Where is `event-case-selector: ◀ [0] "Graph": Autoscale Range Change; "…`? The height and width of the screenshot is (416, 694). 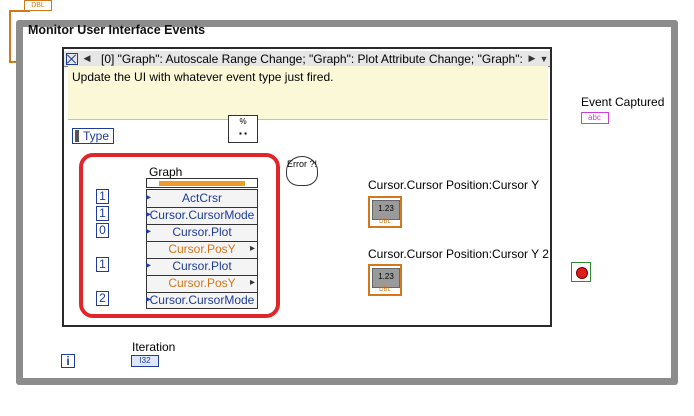
event-case-selector: ◀ [0] "Graph": Autoscale Range Change; "… is located at coordinates (307, 59).